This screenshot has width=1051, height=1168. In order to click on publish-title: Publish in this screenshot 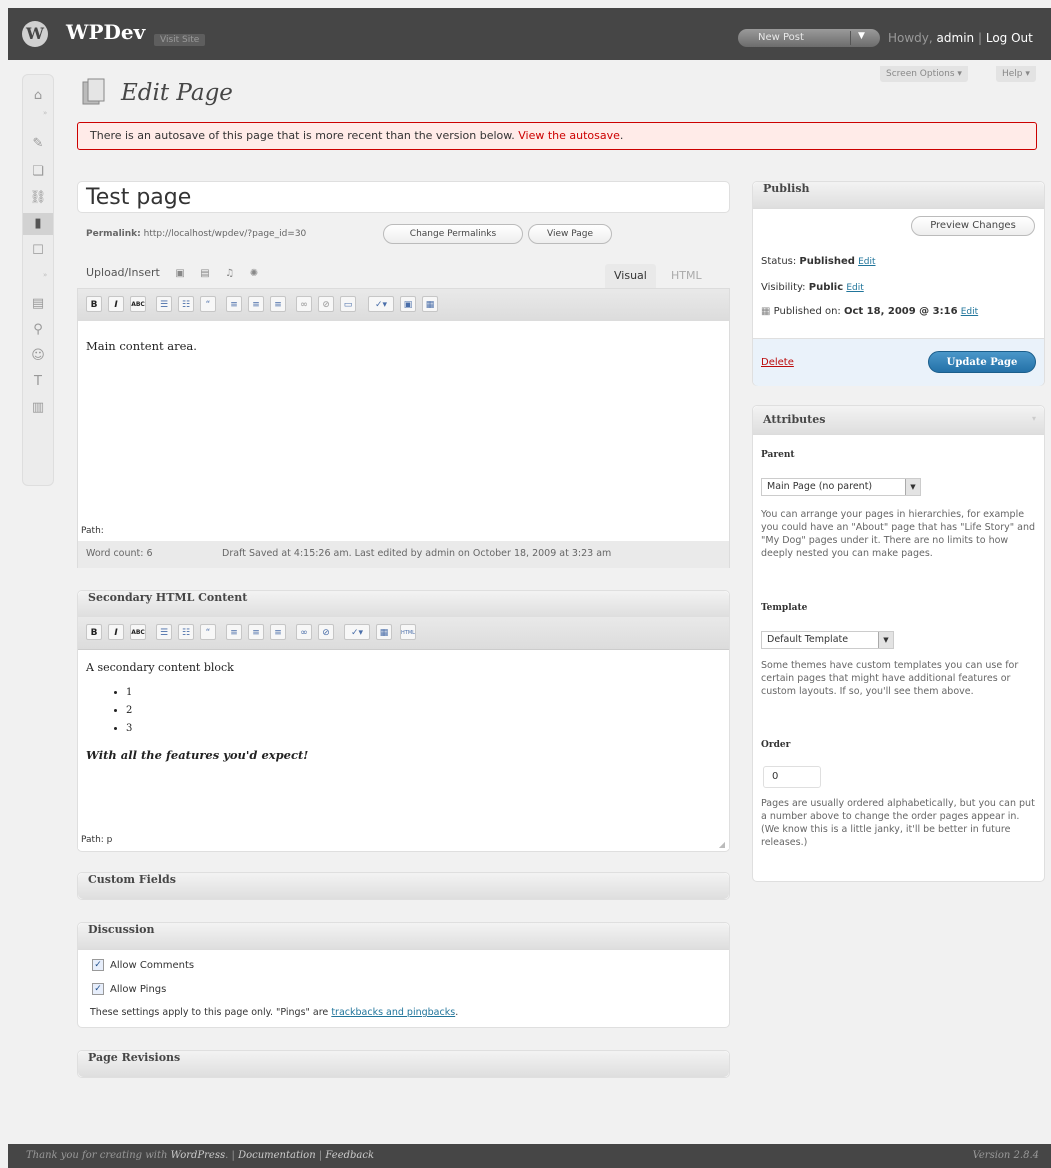, I will do `click(898, 195)`.